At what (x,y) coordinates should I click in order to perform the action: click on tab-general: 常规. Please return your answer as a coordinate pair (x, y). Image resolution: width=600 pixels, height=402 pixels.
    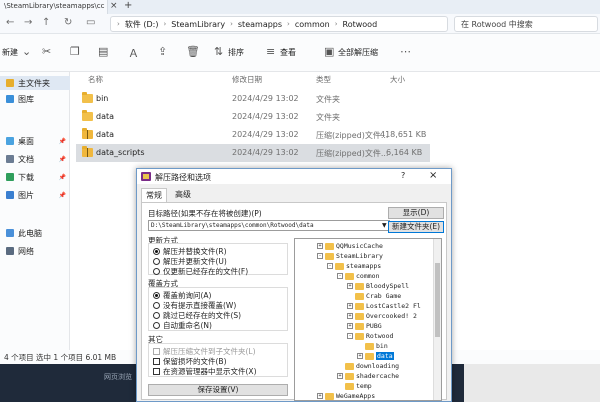
    Looking at the image, I should click on (154, 195).